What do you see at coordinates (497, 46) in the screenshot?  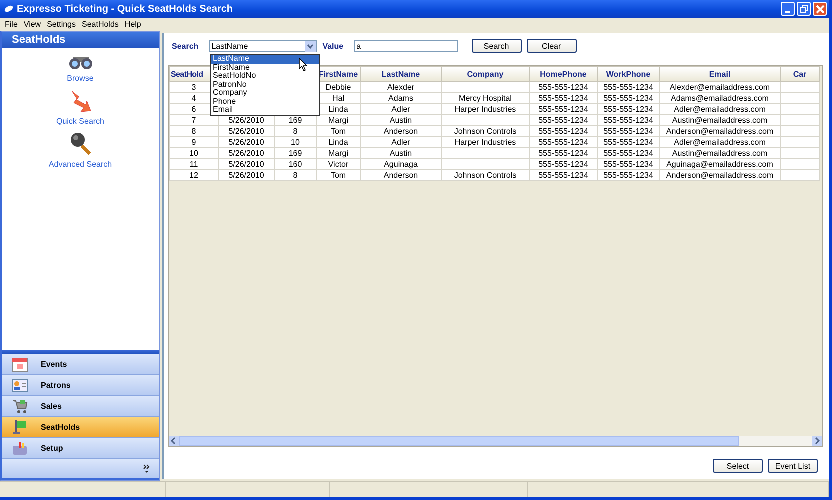 I see `action-button: Search` at bounding box center [497, 46].